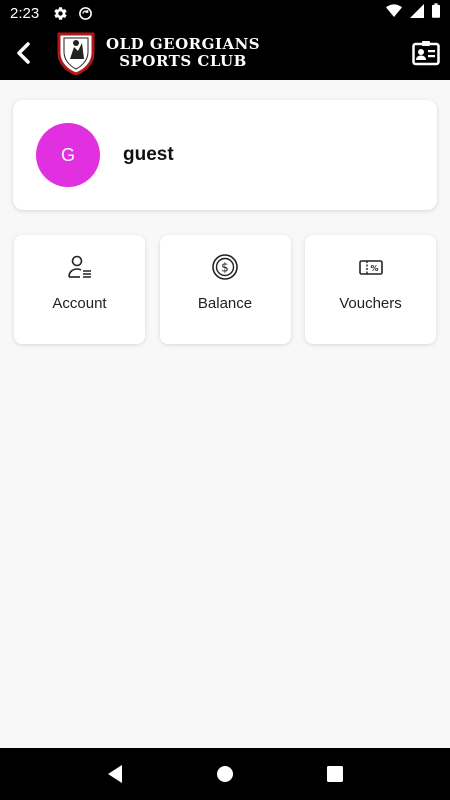  Describe the element at coordinates (417, 13) in the screenshot. I see `signal-icon` at that location.